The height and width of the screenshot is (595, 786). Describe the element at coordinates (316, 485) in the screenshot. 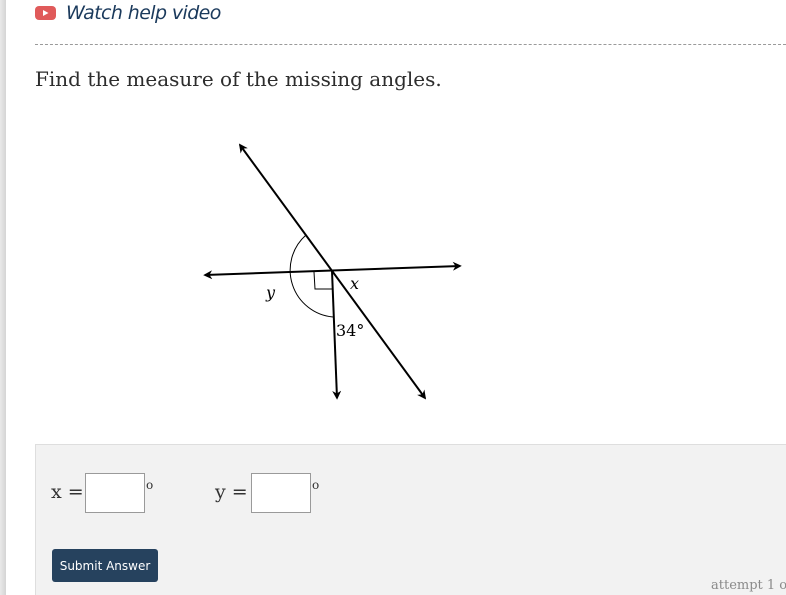

I see `y-degree-symbol: o` at that location.